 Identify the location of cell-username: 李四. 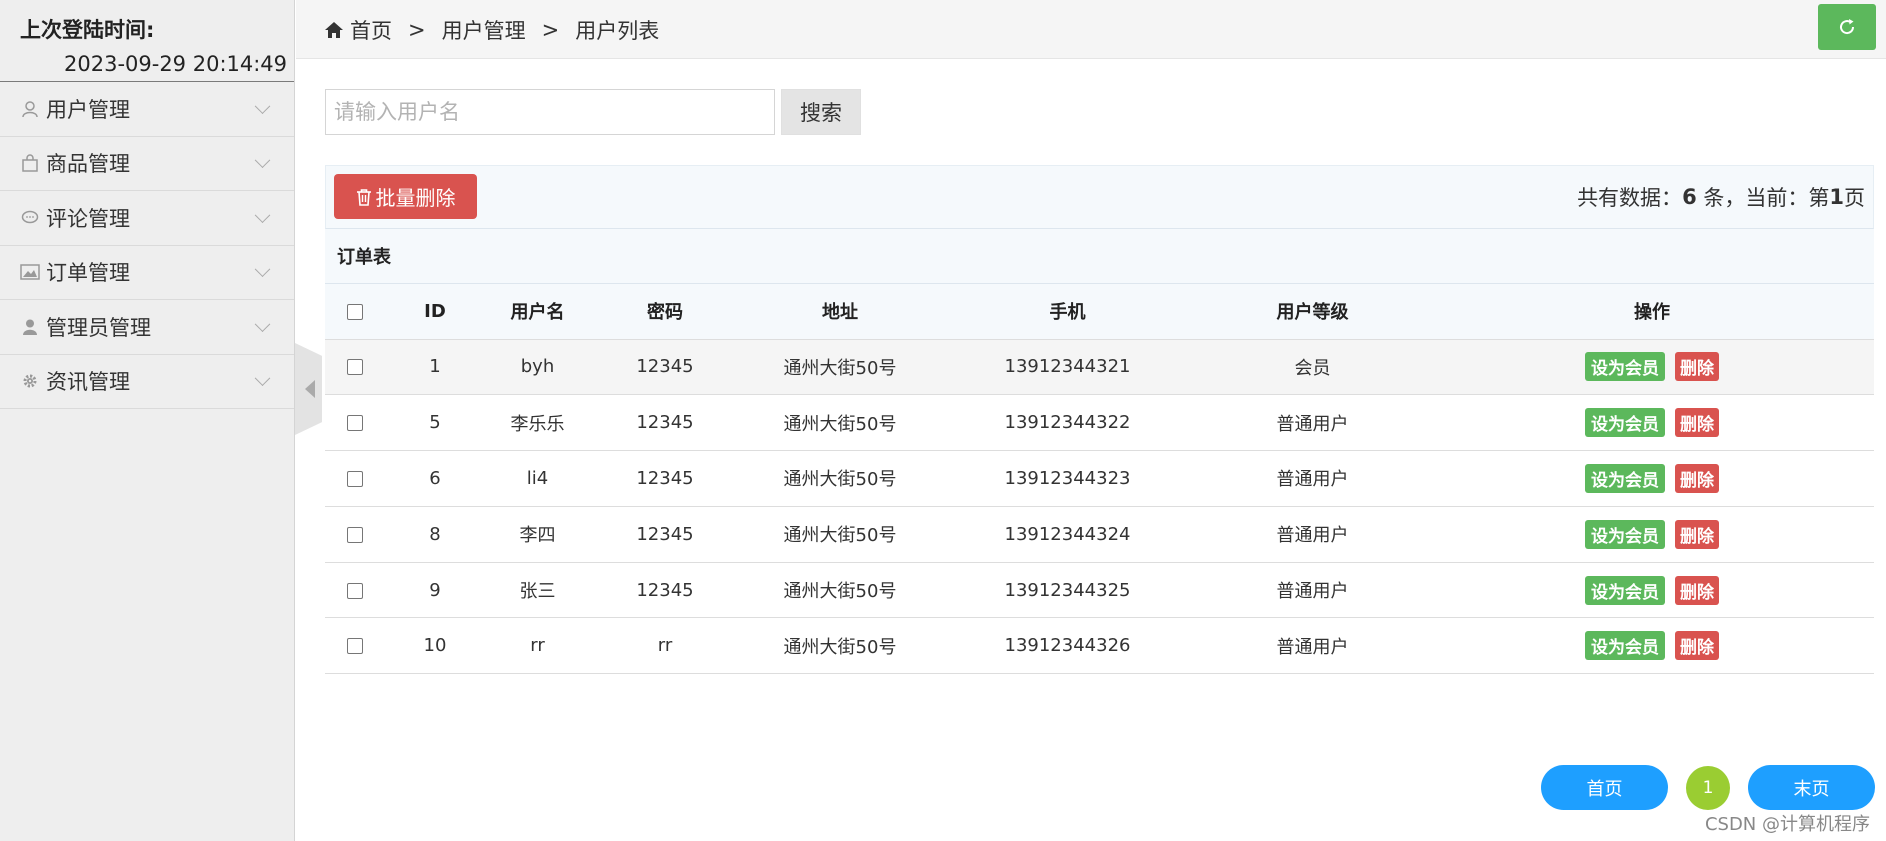
(537, 534).